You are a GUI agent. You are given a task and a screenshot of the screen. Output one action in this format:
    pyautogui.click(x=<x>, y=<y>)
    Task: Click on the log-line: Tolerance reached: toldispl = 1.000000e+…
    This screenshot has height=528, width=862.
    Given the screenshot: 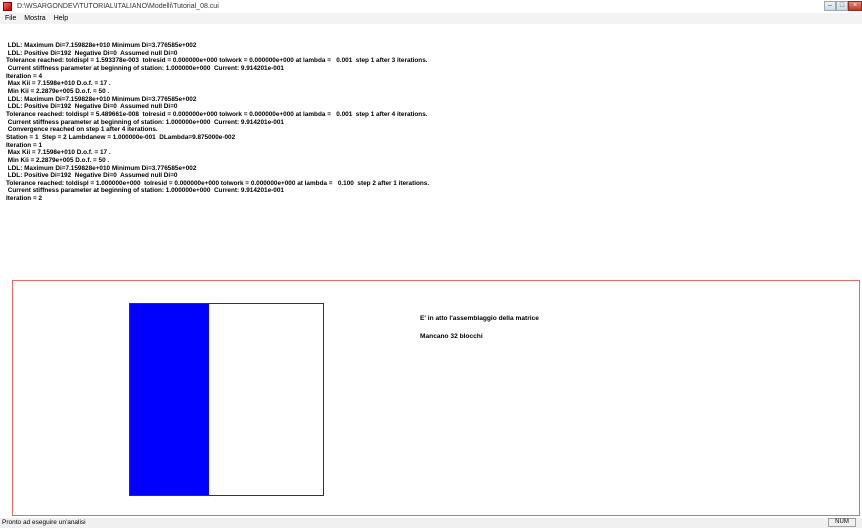 What is the action you would take?
    pyautogui.click(x=218, y=183)
    